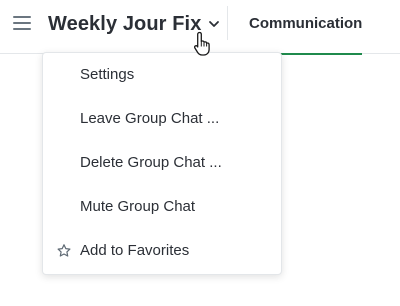 This screenshot has width=400, height=306. I want to click on star-outline-icon, so click(64, 250).